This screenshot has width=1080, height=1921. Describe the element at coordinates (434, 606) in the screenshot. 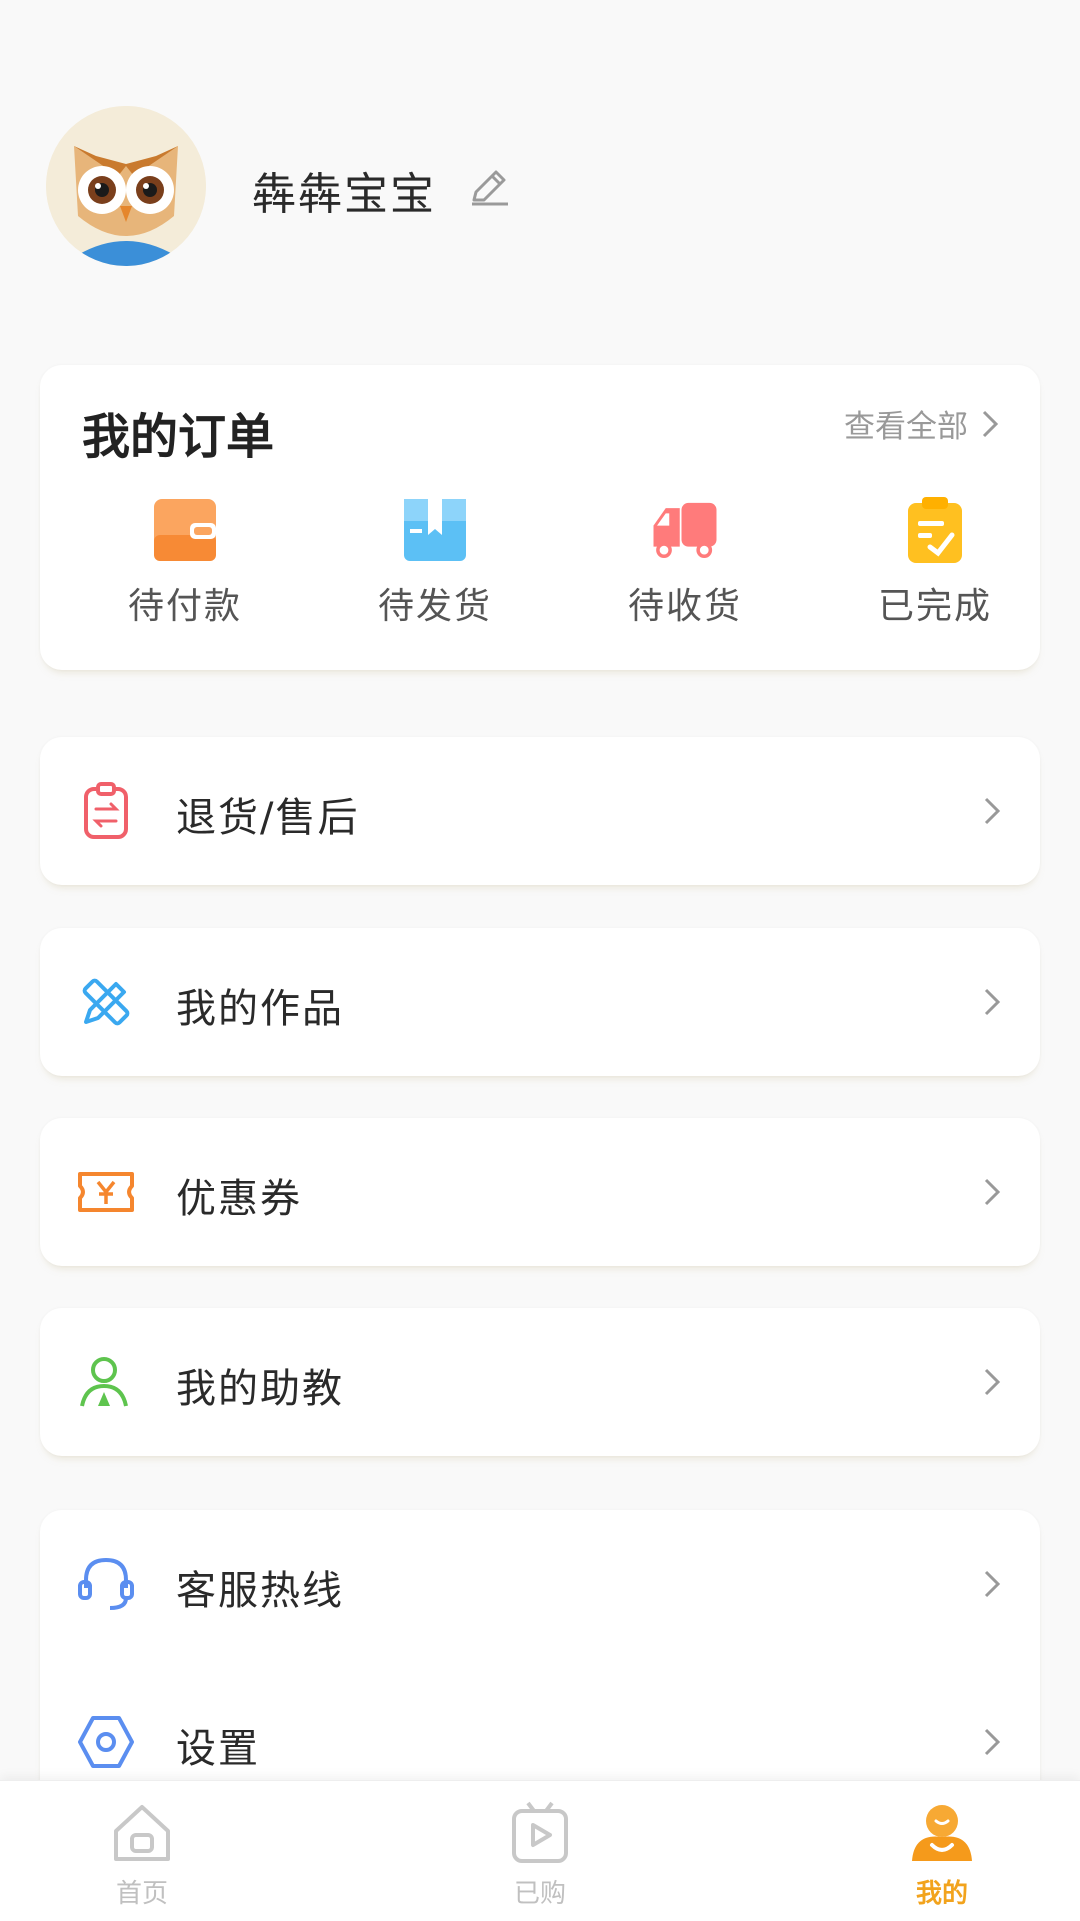

I see `order-item-label: 待发货` at that location.